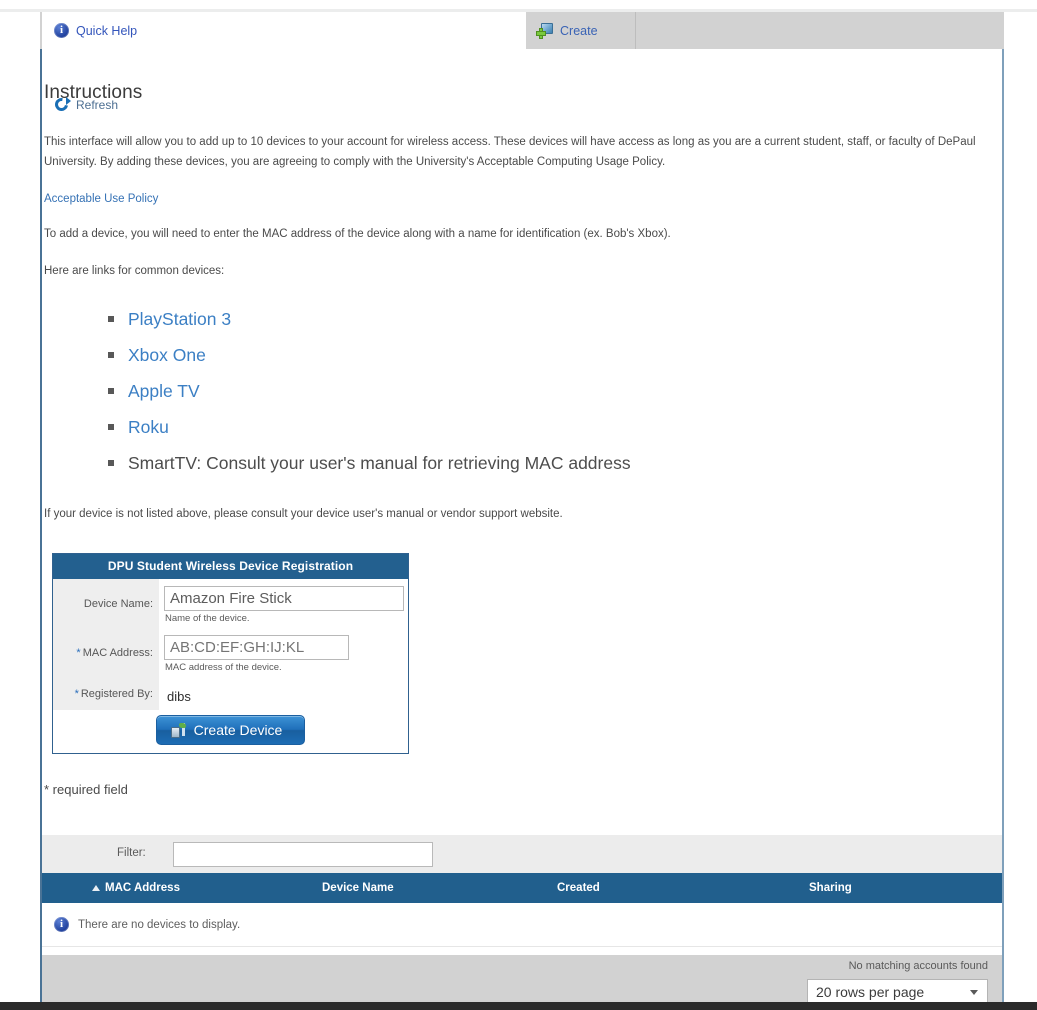 The width and height of the screenshot is (1037, 1010). I want to click on create-device-button: Create Device, so click(230, 730).